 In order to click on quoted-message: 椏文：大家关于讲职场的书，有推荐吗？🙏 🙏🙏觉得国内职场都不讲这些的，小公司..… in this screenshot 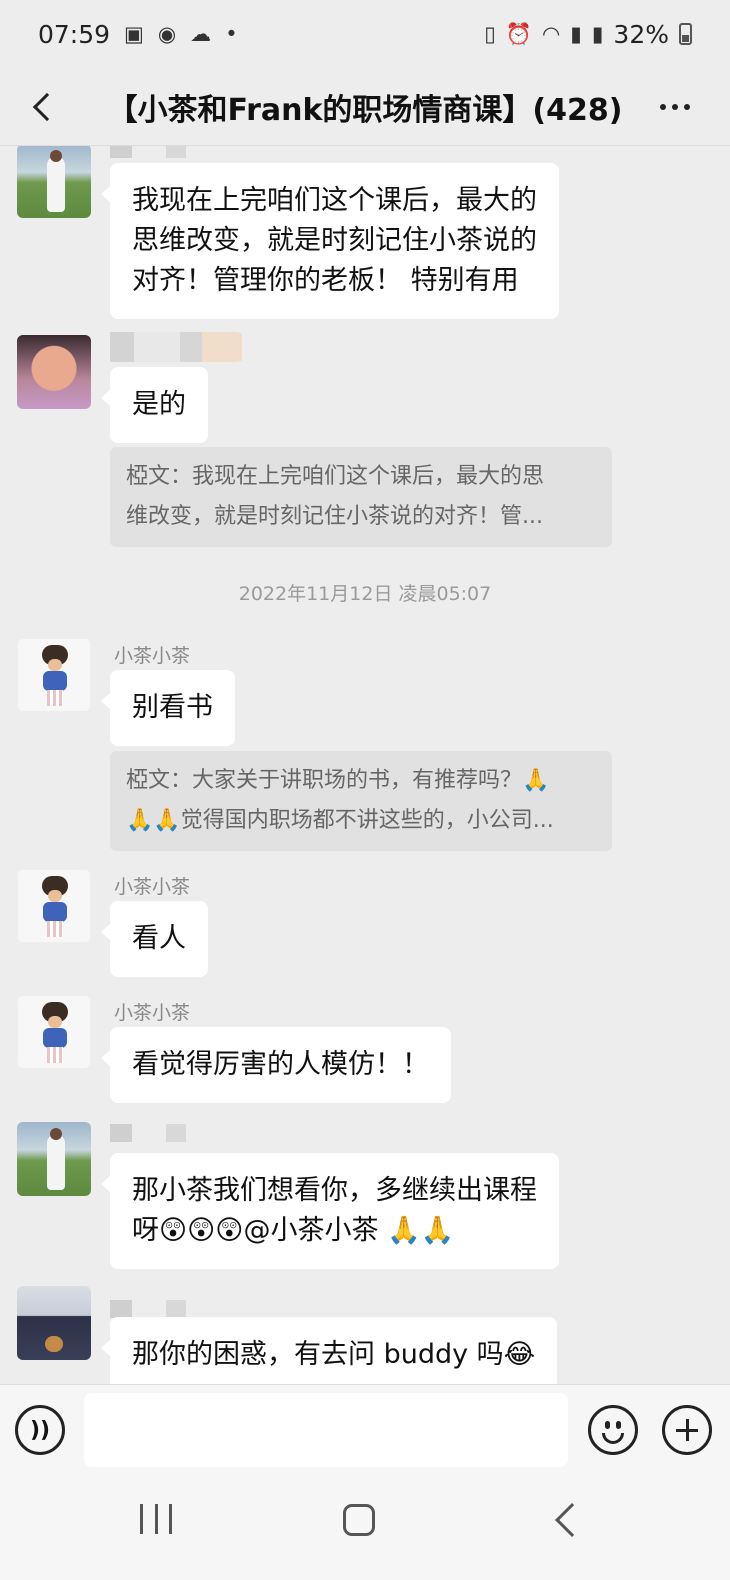, I will do `click(361, 801)`.